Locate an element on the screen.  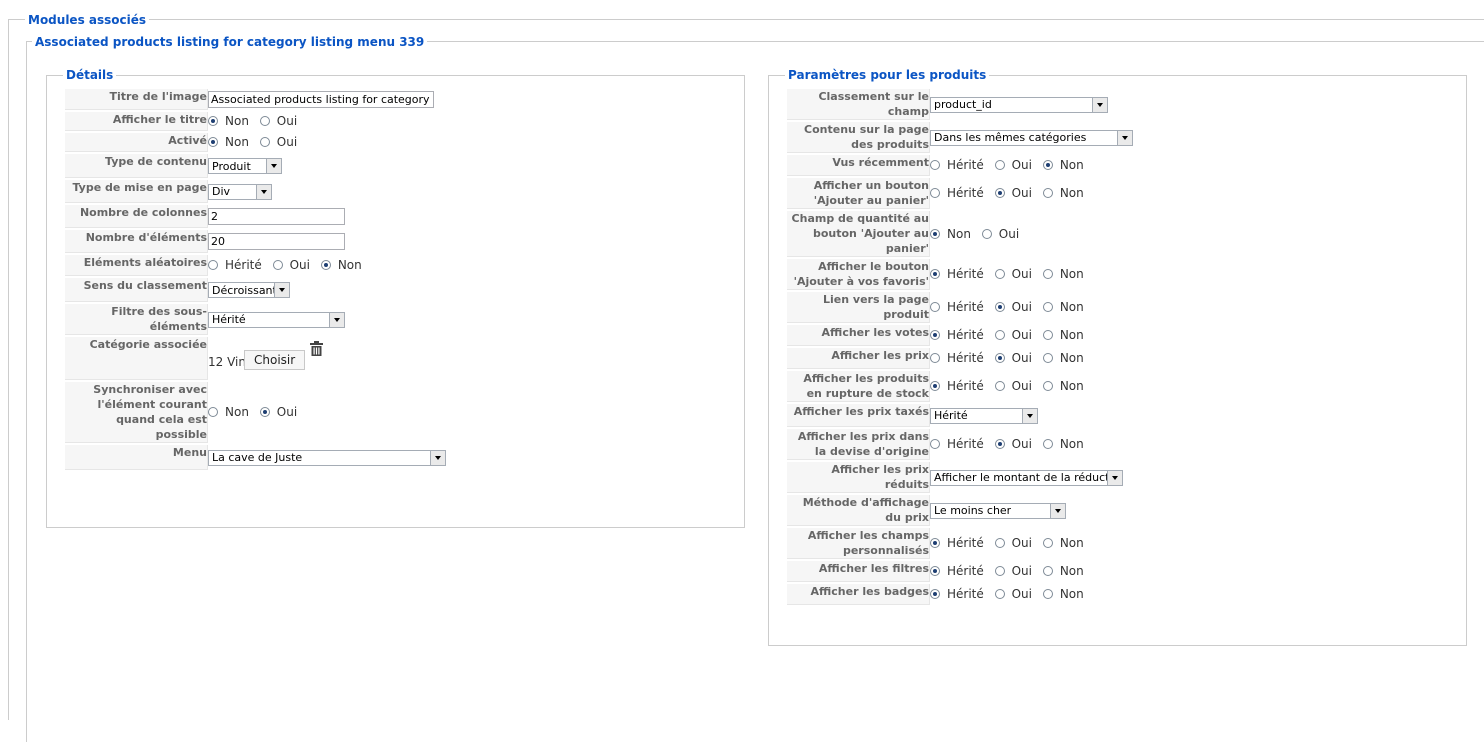
afficher-votes-oui: Oui is located at coordinates (1013, 335).